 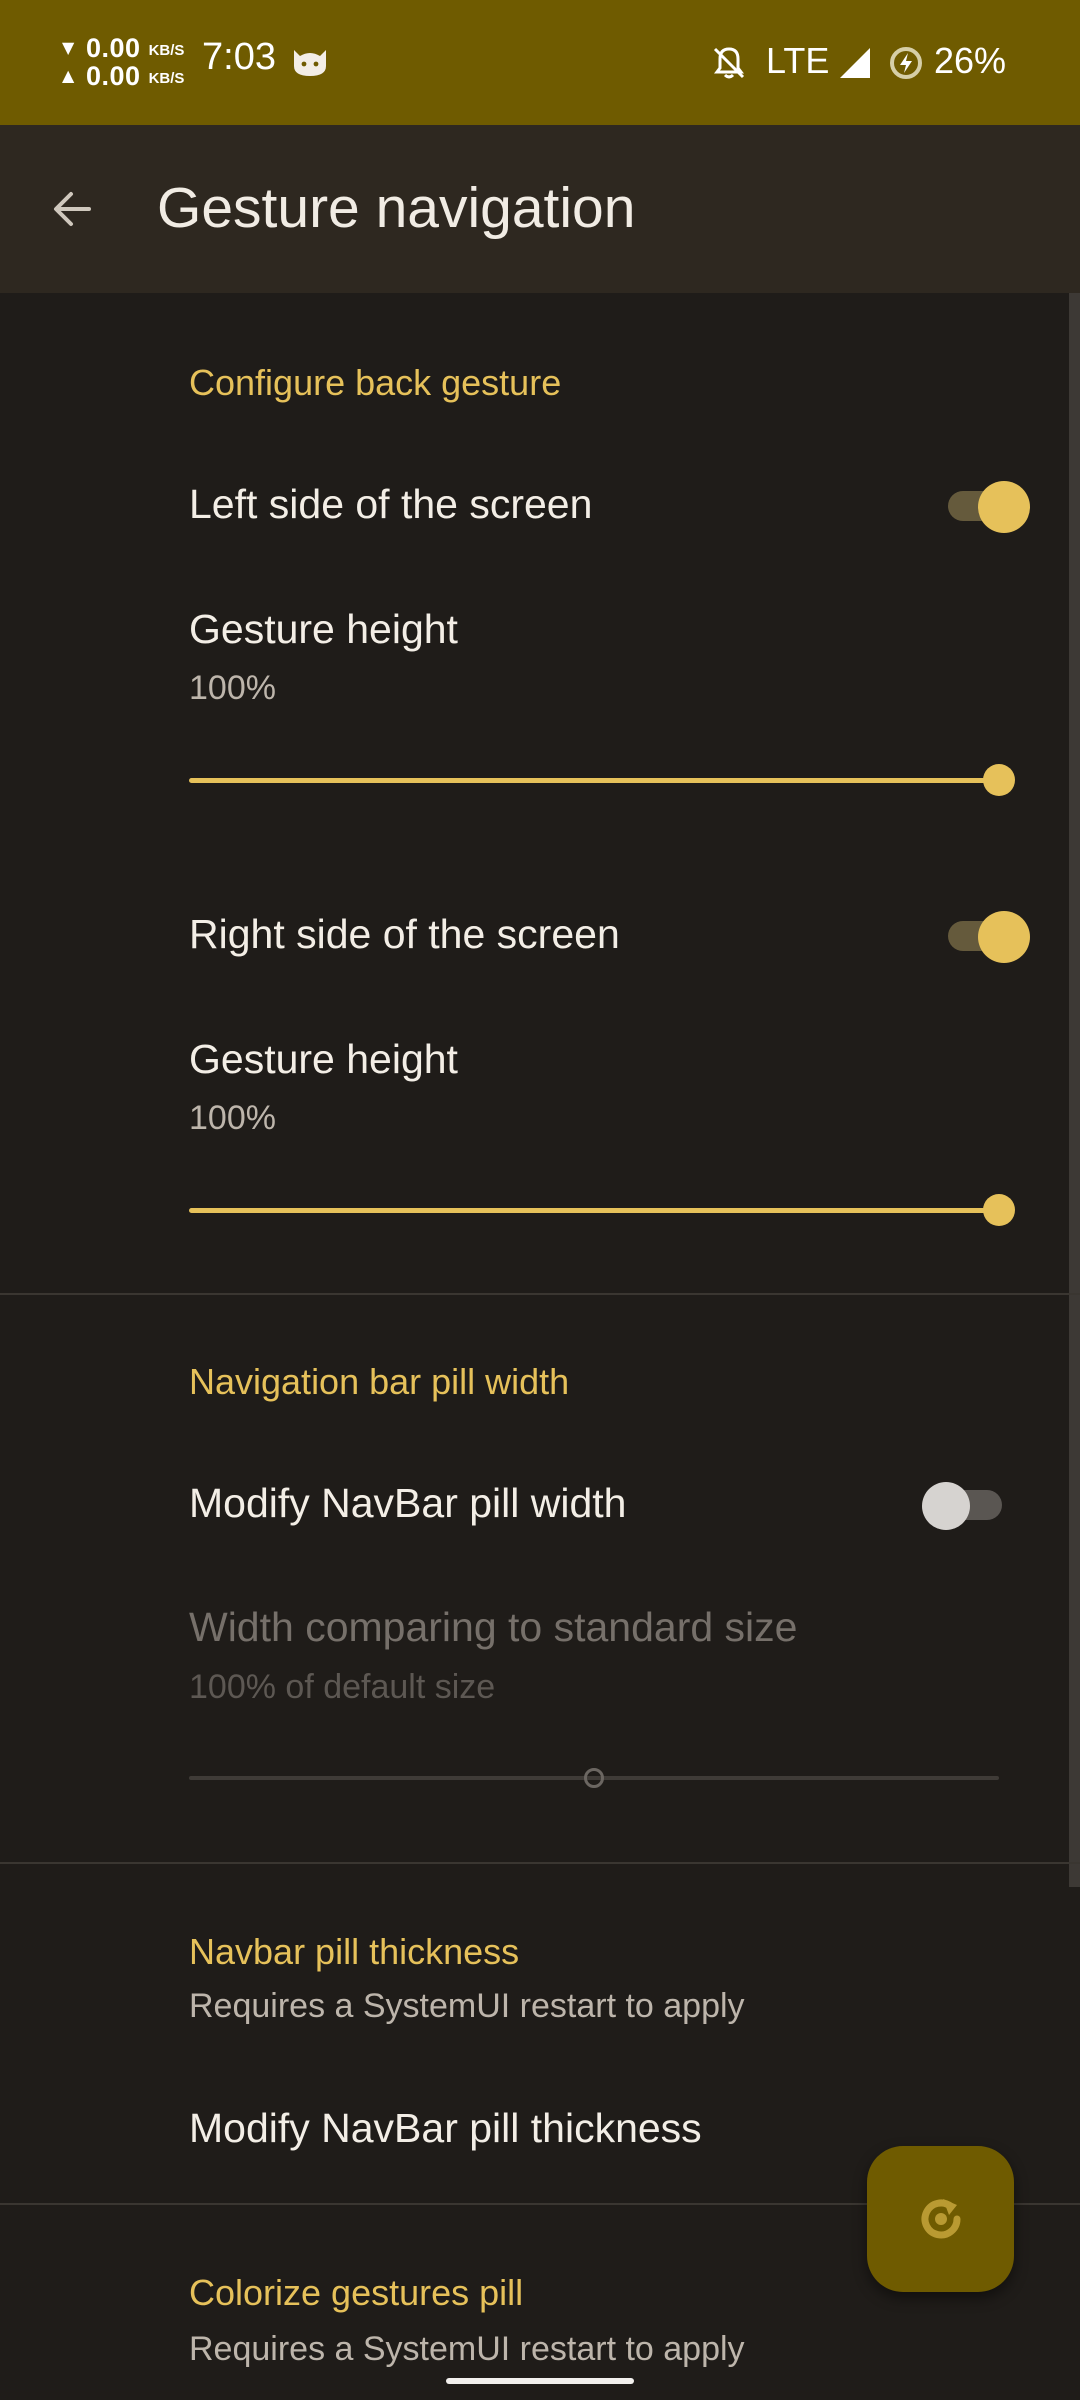 What do you see at coordinates (342, 1687) in the screenshot?
I see `pill-width-value: 100% of default size` at bounding box center [342, 1687].